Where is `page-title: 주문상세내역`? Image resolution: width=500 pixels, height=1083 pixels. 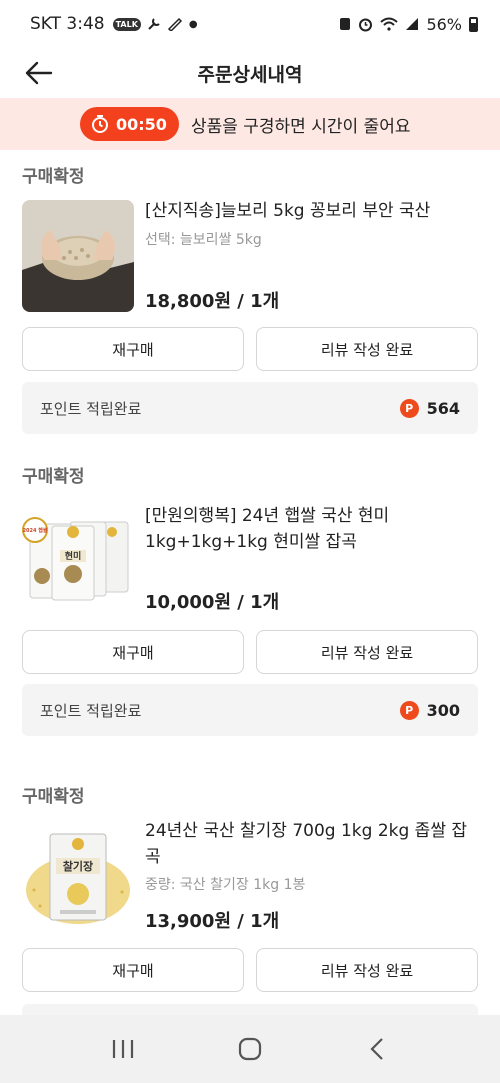 page-title: 주문상세내역 is located at coordinates (250, 74).